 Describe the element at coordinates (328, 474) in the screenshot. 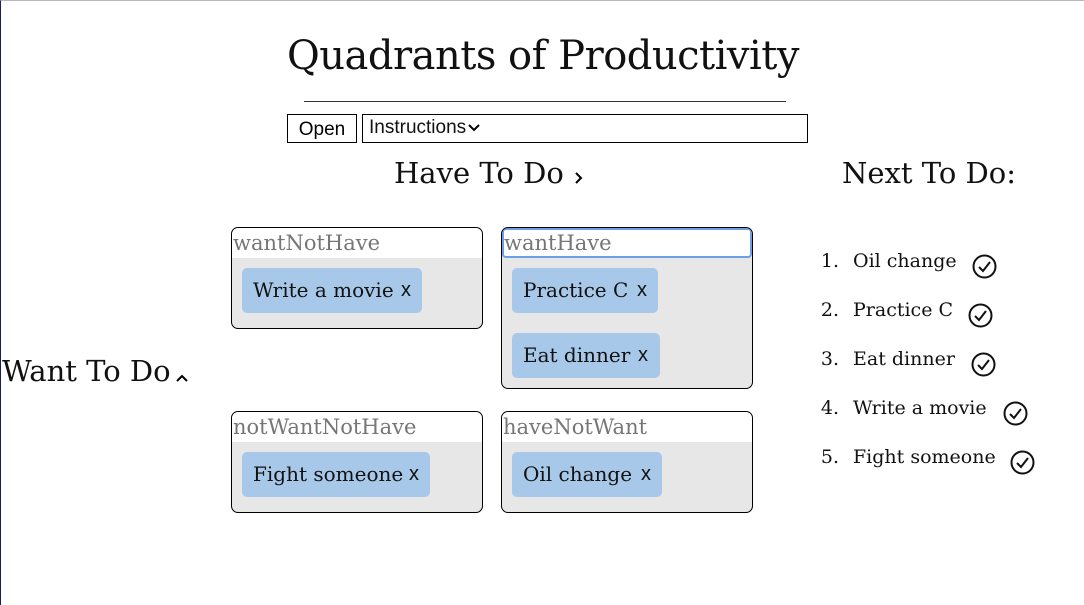

I see `task-label: Fight someone` at that location.